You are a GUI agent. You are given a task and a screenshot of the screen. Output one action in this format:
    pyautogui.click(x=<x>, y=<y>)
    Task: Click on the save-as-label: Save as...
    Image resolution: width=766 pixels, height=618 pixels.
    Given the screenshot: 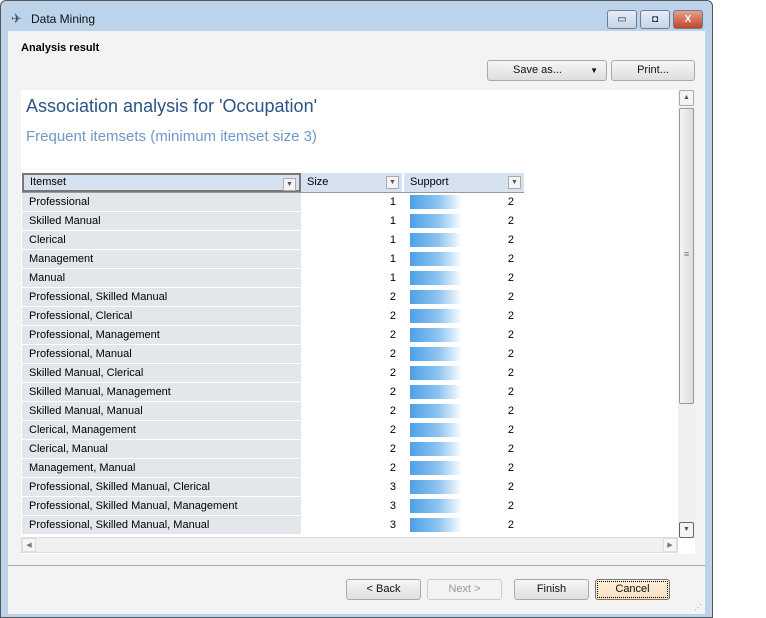 What is the action you would take?
    pyautogui.click(x=537, y=70)
    